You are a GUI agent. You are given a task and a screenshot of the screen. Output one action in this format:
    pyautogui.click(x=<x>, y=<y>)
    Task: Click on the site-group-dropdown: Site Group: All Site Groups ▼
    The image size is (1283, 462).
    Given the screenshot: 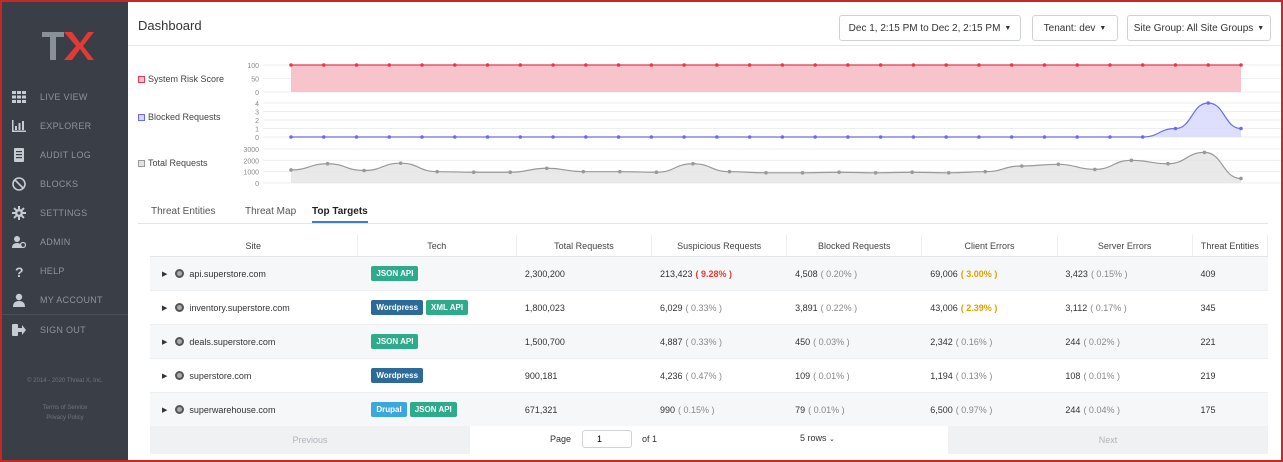 What is the action you would take?
    pyautogui.click(x=1199, y=28)
    